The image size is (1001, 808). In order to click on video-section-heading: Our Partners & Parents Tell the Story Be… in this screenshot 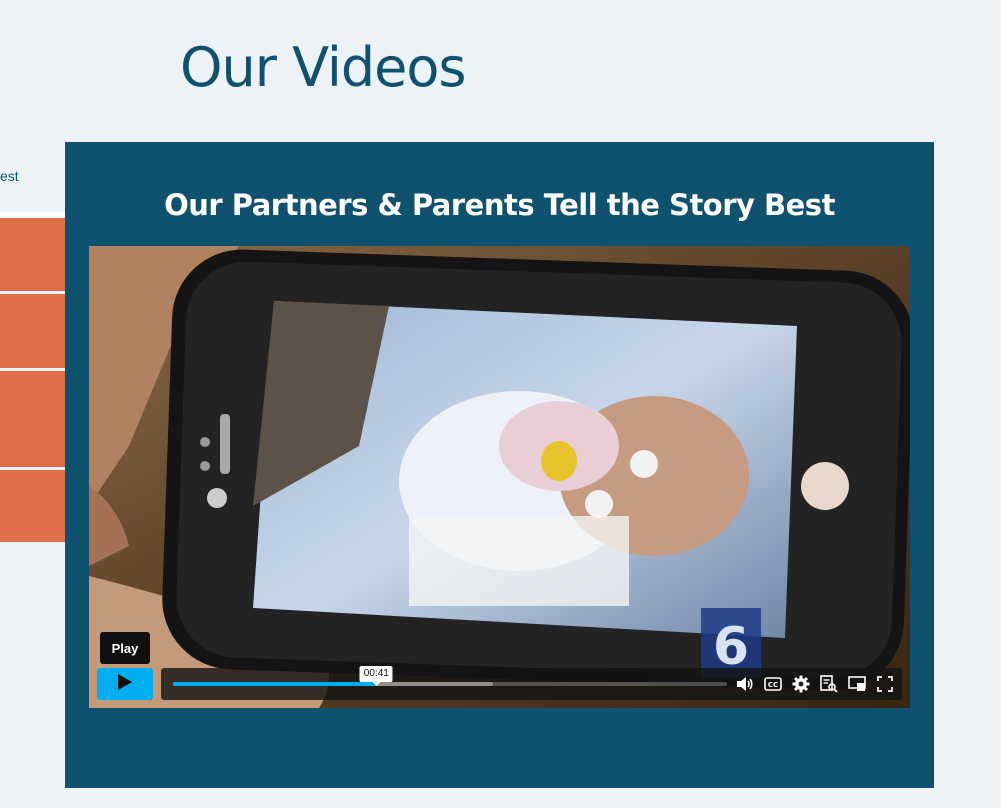, I will do `click(499, 205)`.